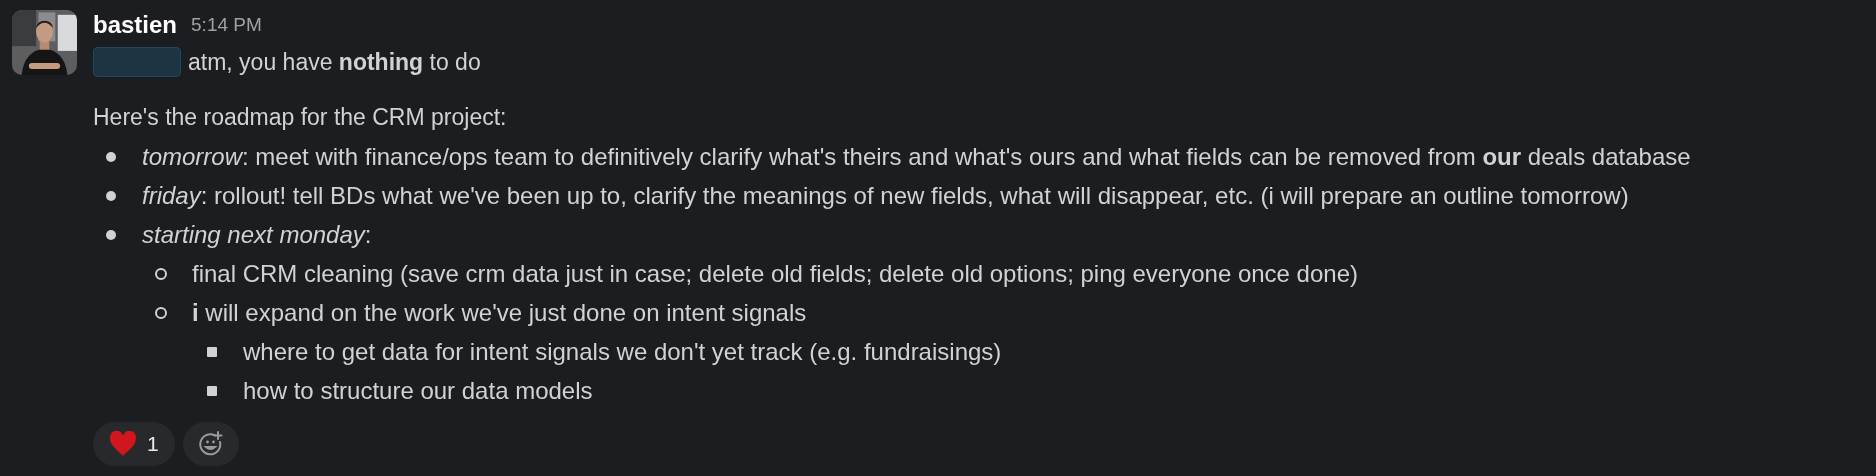 The width and height of the screenshot is (1876, 476). Describe the element at coordinates (775, 273) in the screenshot. I see `list-item-text: final CRM cleaning (save crm data just in case; delete old fields; delete old options; ping everyone once done)` at that location.